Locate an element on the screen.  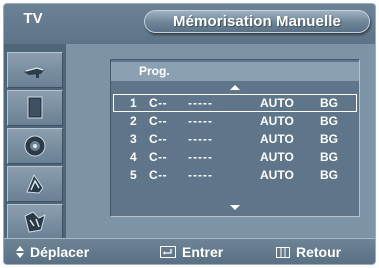
sidebar-item-channel is located at coordinates (35, 70).